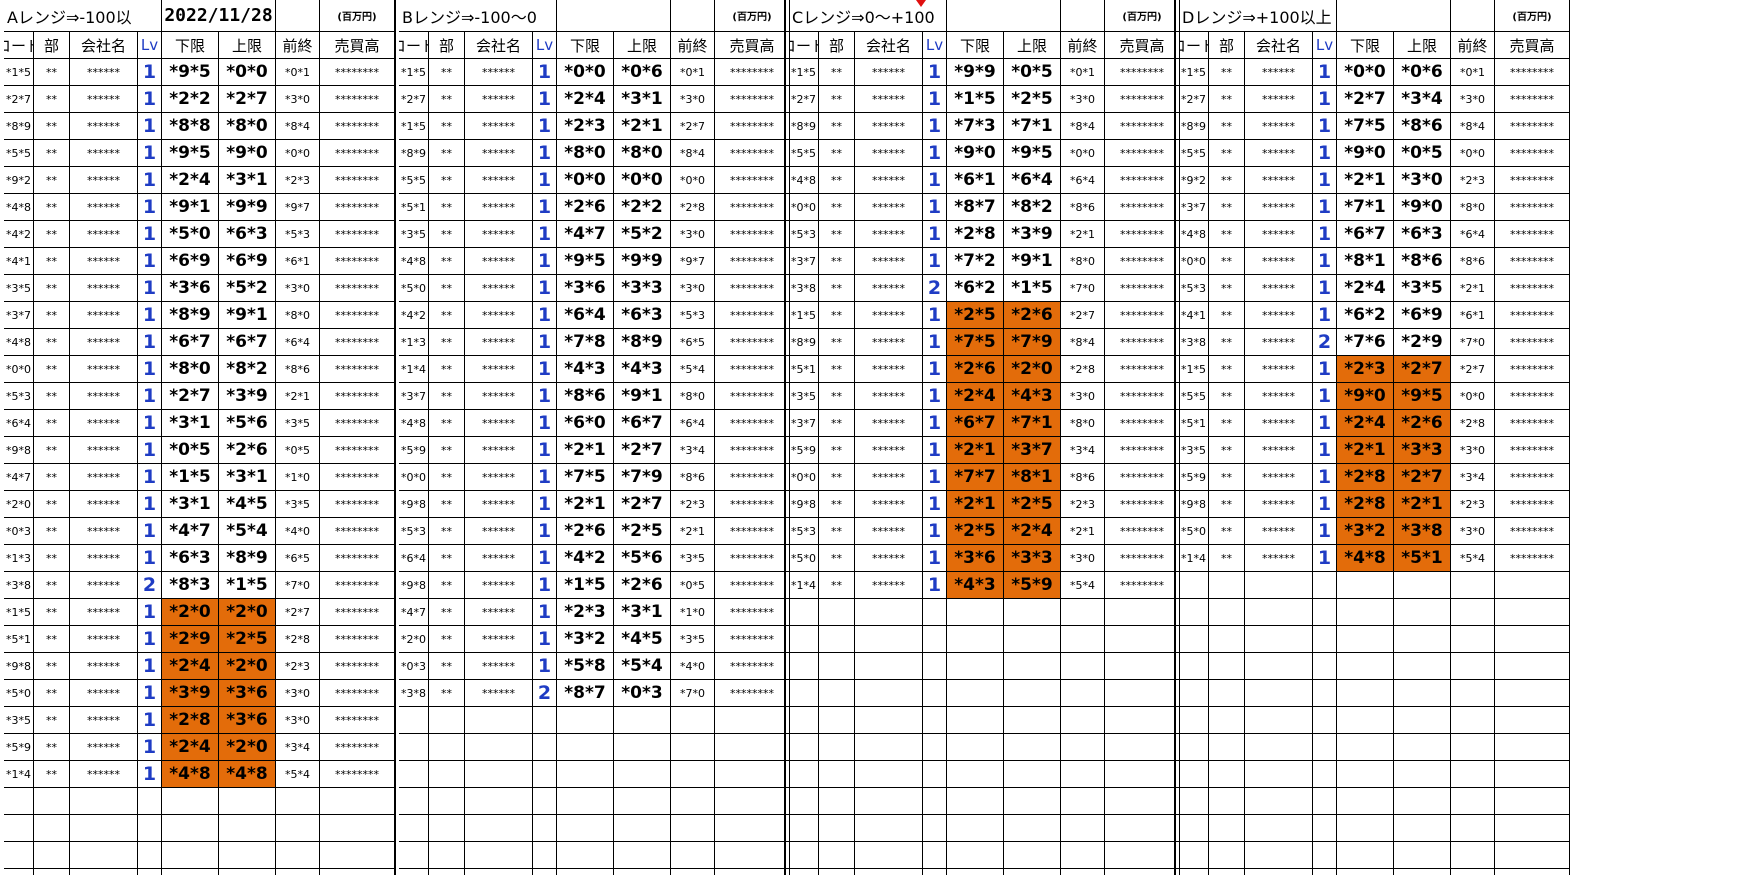 The height and width of the screenshot is (875, 1749). Describe the element at coordinates (1083, 342) in the screenshot. I see `cell-prev: *8*4` at that location.